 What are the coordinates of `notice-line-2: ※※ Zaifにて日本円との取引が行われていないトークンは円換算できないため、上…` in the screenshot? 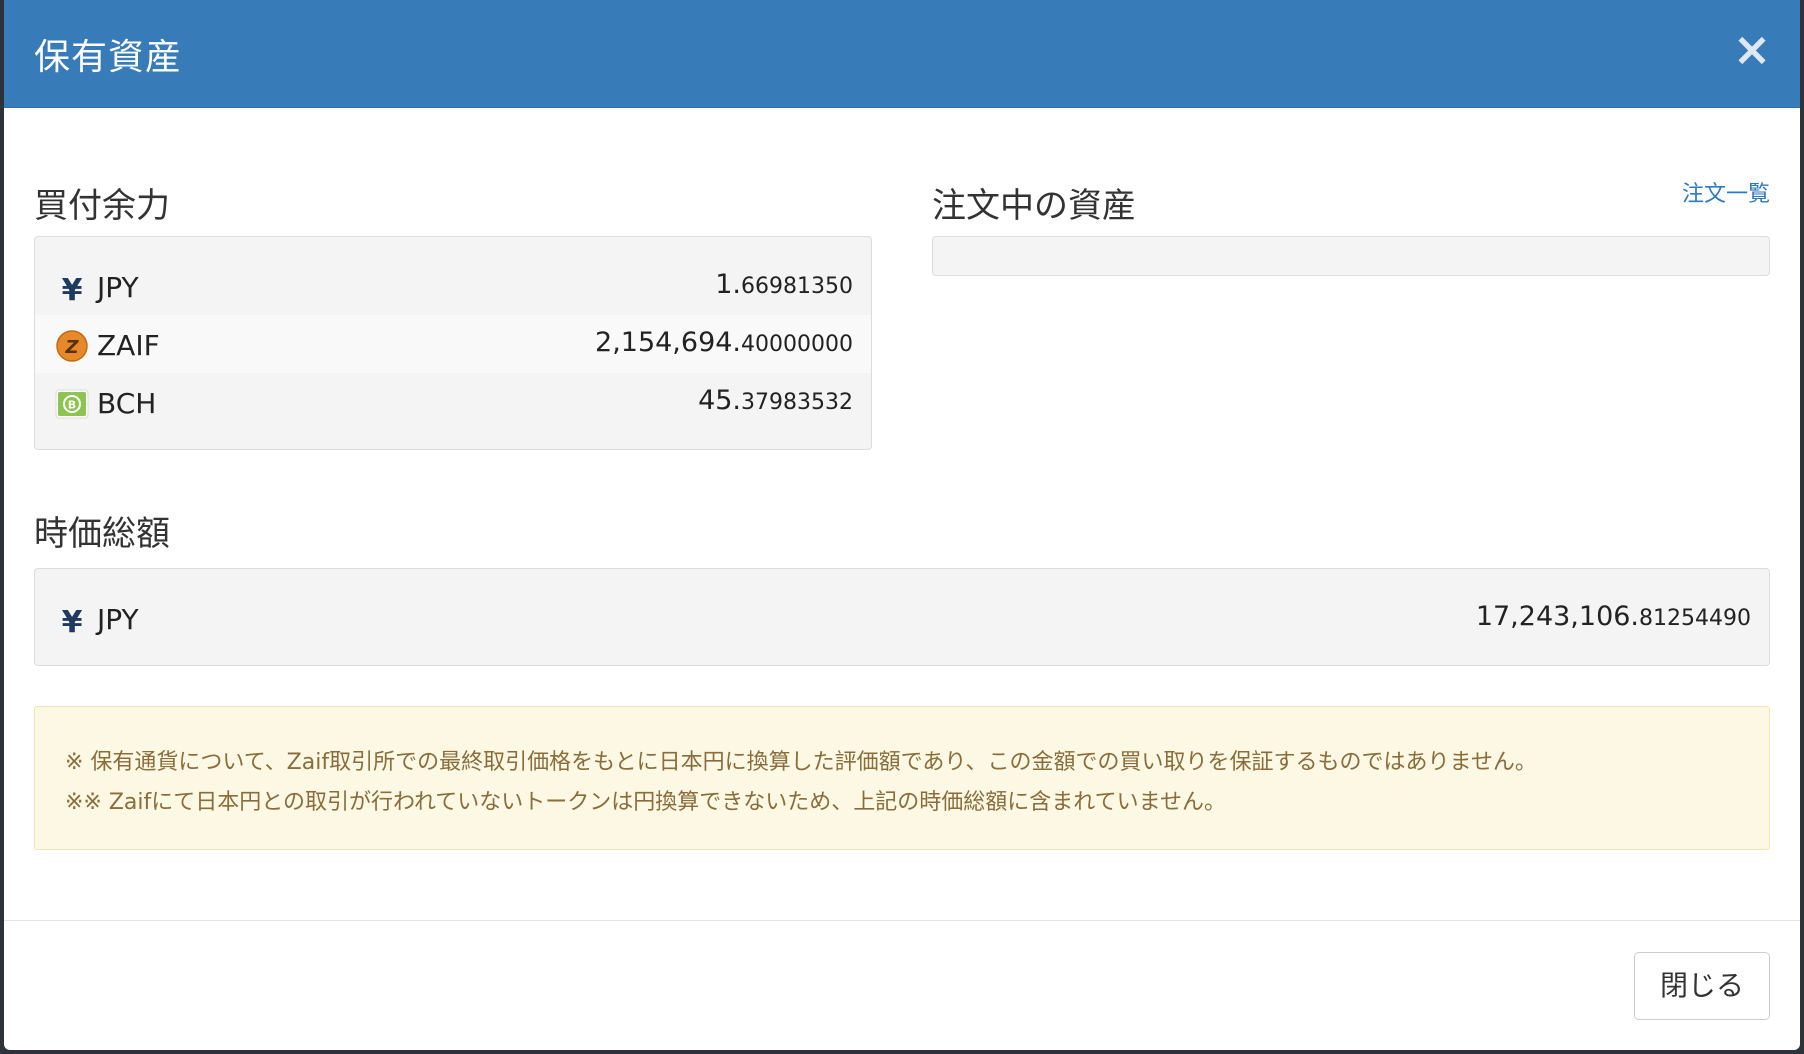 It's located at (645, 802).